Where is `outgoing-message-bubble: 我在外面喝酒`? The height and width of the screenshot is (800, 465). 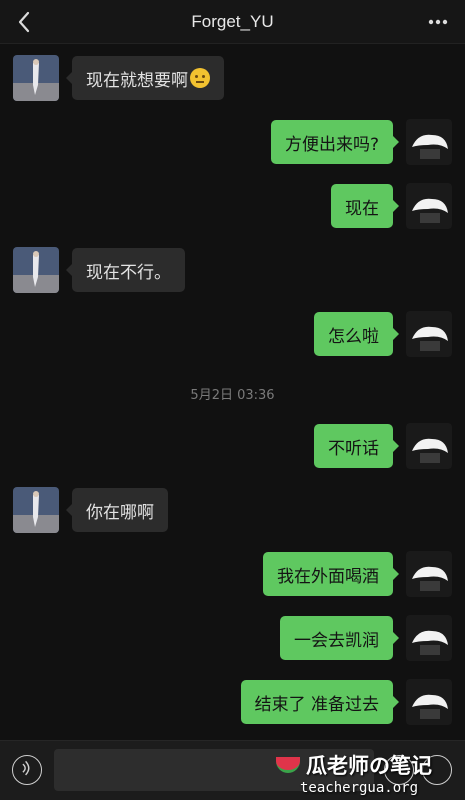
outgoing-message-bubble: 我在外面喝酒 is located at coordinates (331, 574).